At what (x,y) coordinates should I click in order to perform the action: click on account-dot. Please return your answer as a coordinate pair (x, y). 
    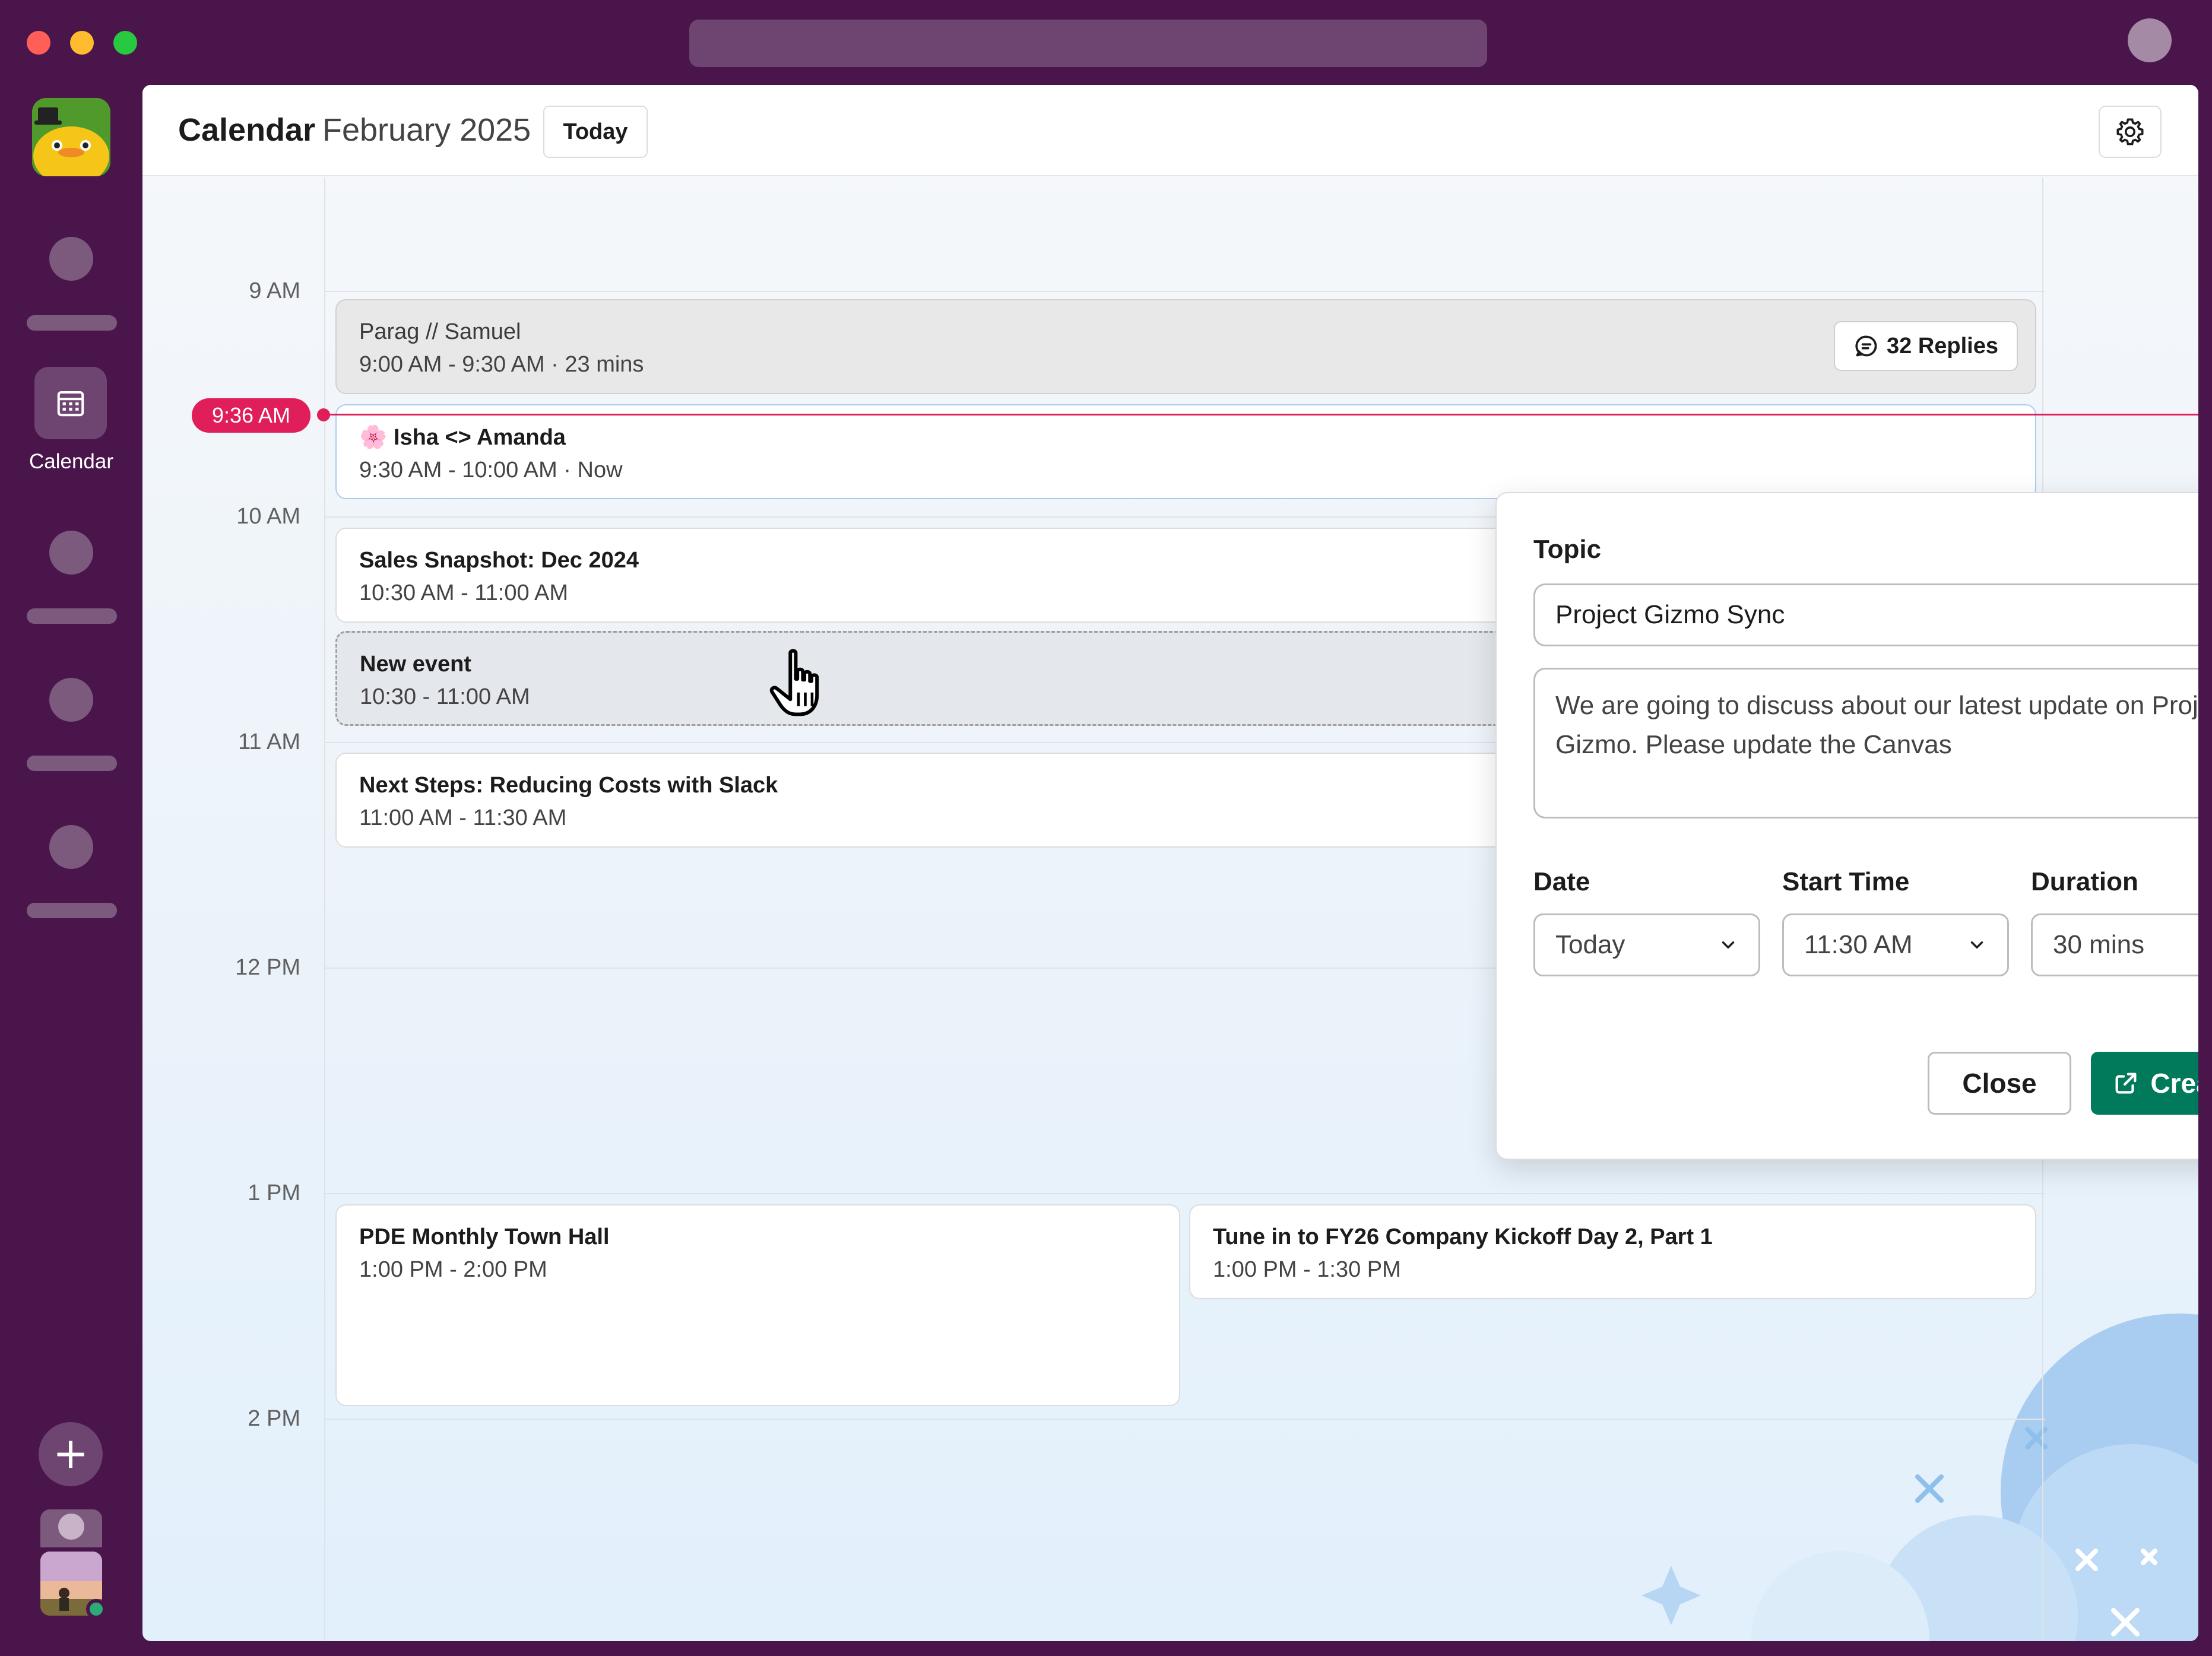
    Looking at the image, I should click on (71, 1527).